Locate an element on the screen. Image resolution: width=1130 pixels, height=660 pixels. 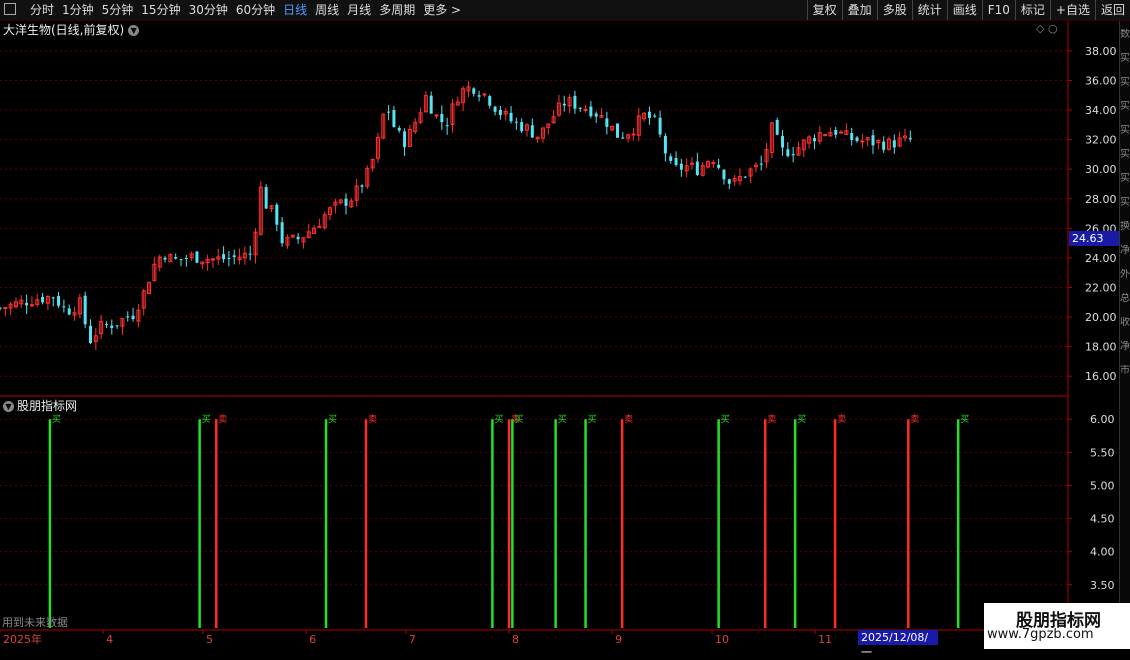
date-tick-label: 9 is located at coordinates (618, 639).